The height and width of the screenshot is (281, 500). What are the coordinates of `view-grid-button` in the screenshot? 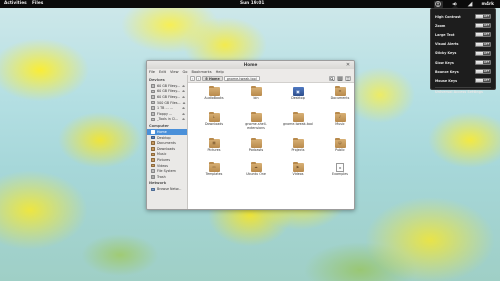 It's located at (340, 78).